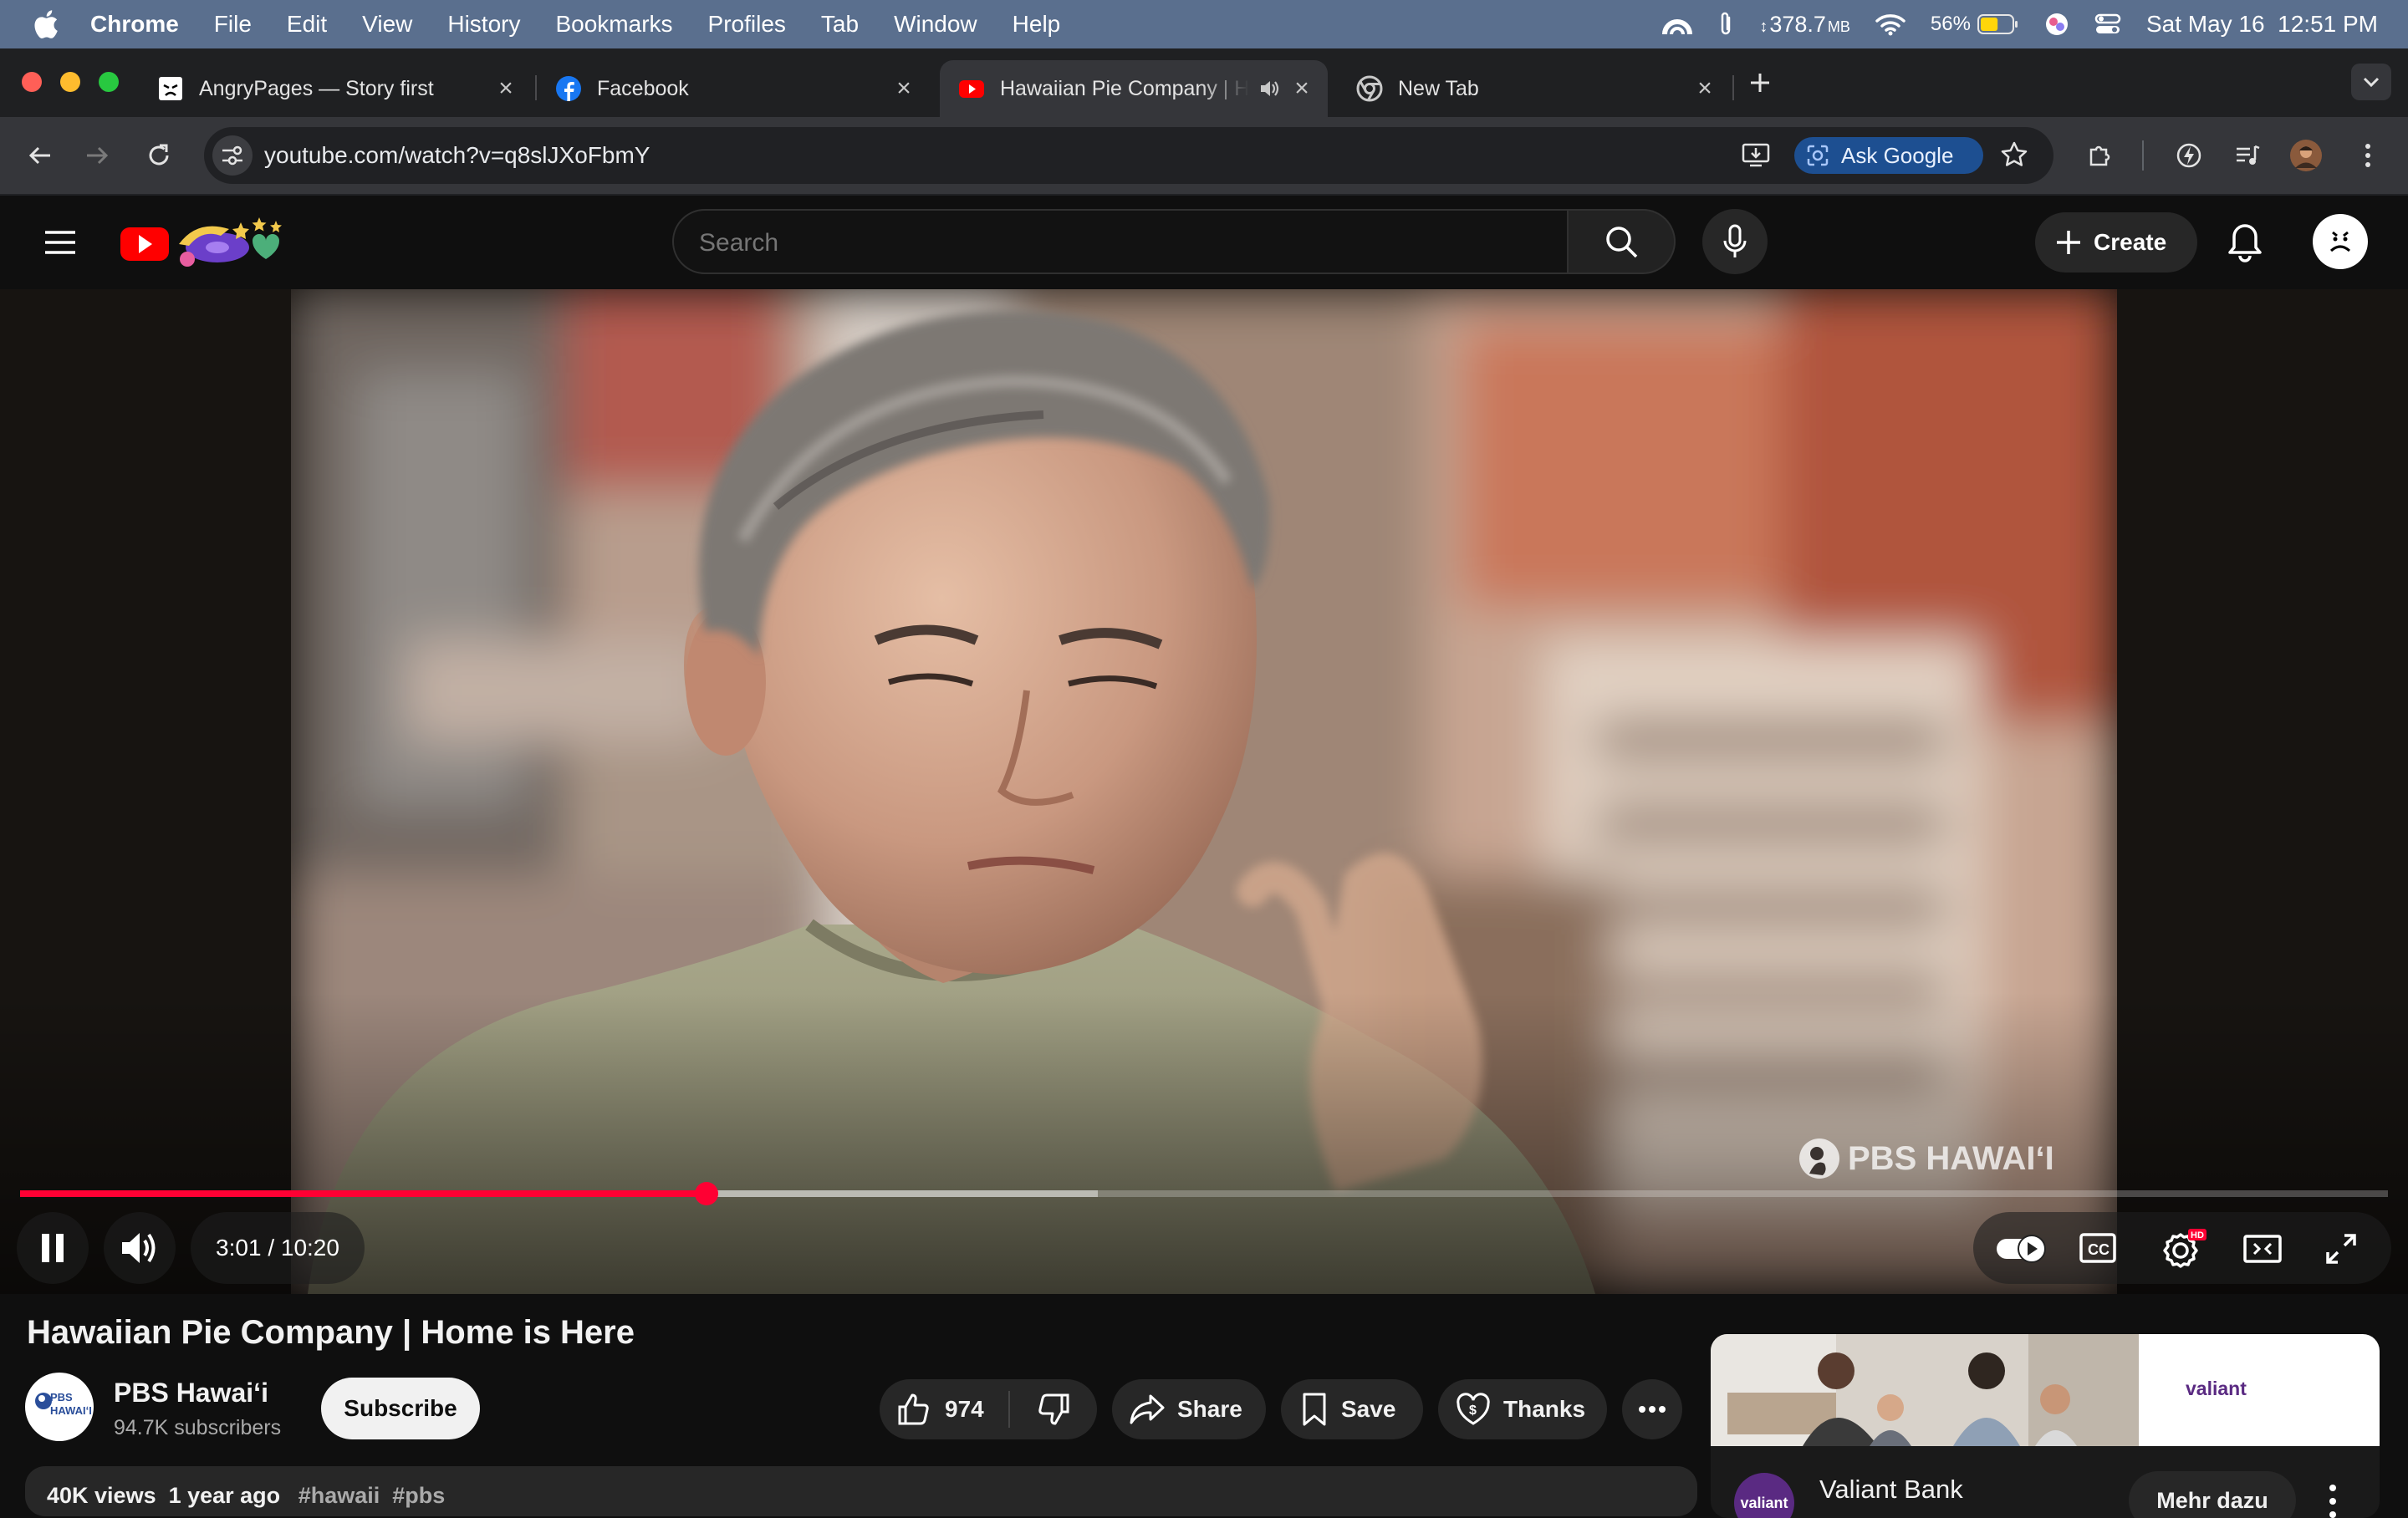 The image size is (2408, 1518). What do you see at coordinates (840, 24) in the screenshot?
I see `menu-tab: Tab` at bounding box center [840, 24].